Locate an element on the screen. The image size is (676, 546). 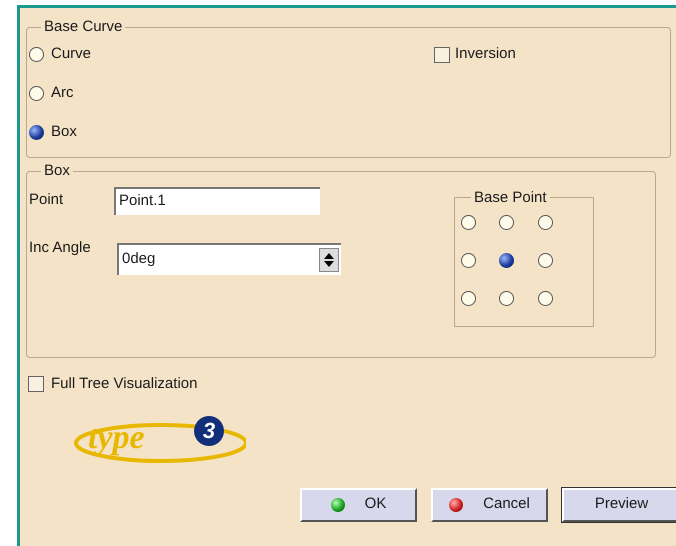
checkbox-label: Full Tree Visualization is located at coordinates (124, 384).